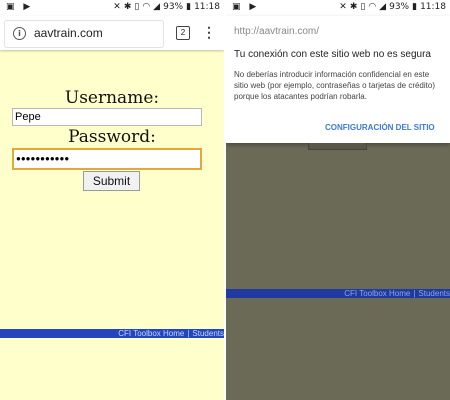  What do you see at coordinates (183, 33) in the screenshot?
I see `tab-switcher-button: 2` at bounding box center [183, 33].